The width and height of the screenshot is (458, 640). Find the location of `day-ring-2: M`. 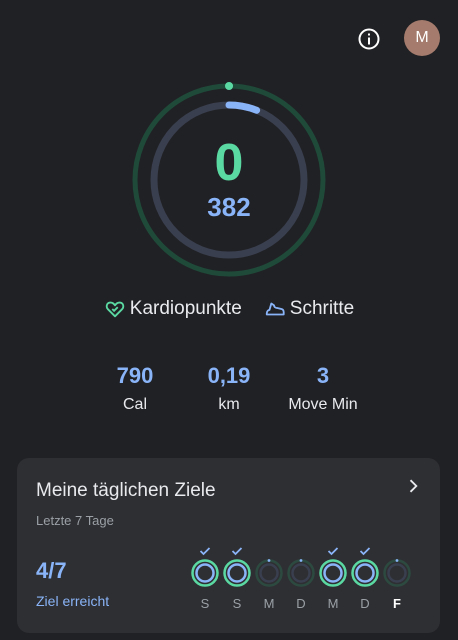

day-ring-2: M is located at coordinates (269, 578).